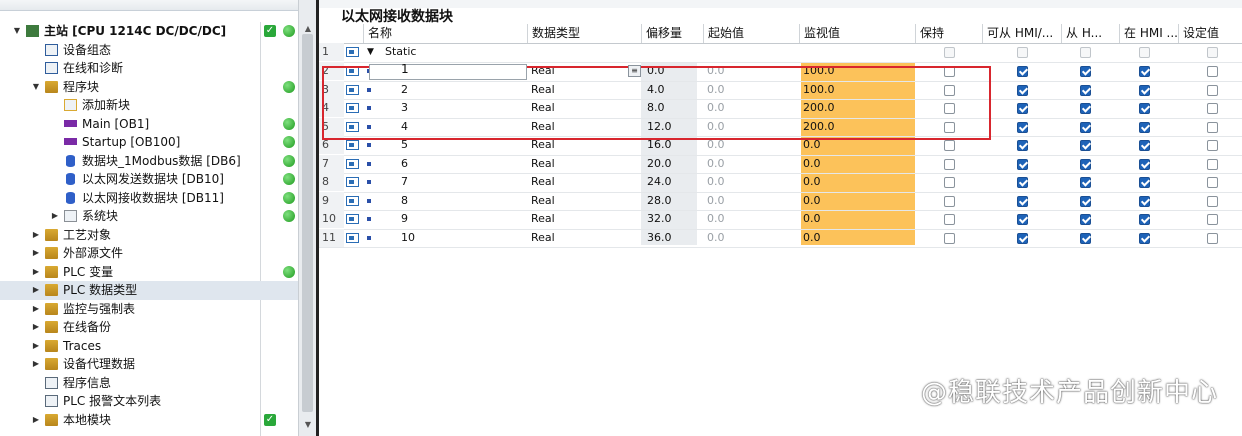 This screenshot has width=1242, height=436. Describe the element at coordinates (36, 87) in the screenshot. I see `expand-down-icon: ▼` at that location.